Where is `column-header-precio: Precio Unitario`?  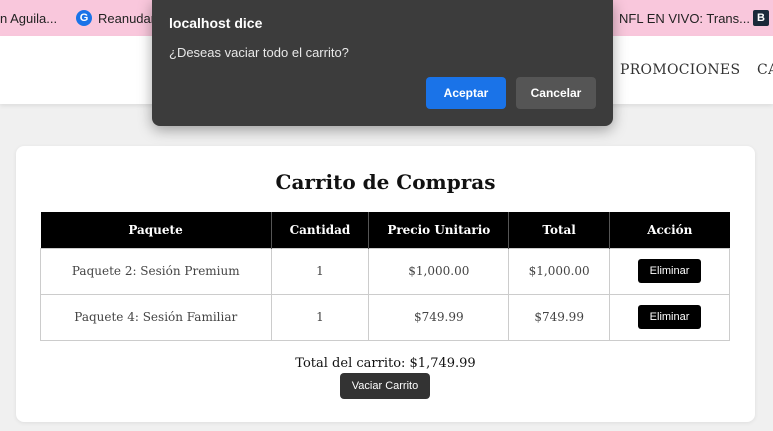 column-header-precio: Precio Unitario is located at coordinates (439, 230).